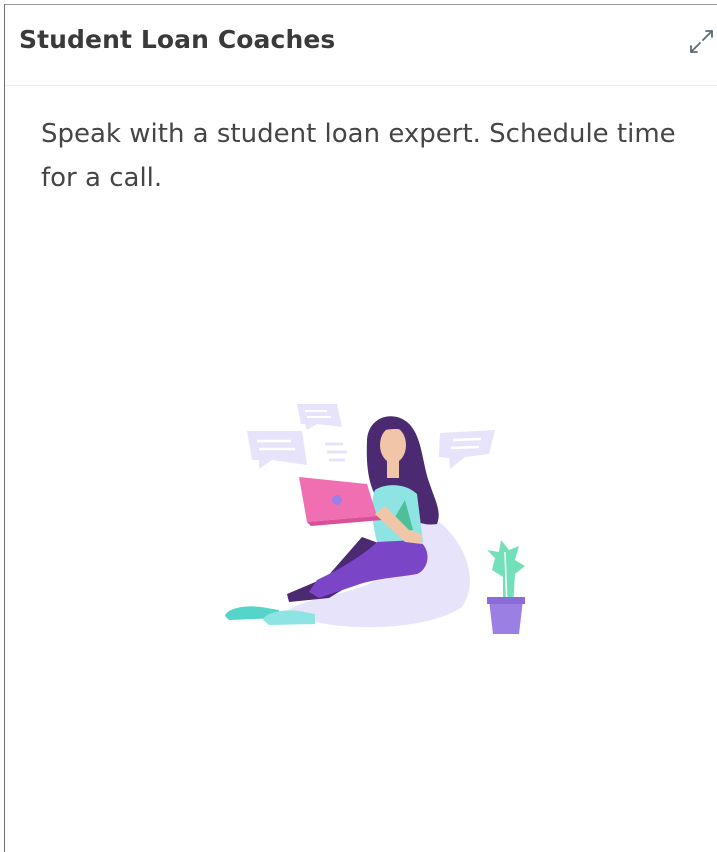 The image size is (717, 852). What do you see at coordinates (506, 587) in the screenshot?
I see `plant-icon` at bounding box center [506, 587].